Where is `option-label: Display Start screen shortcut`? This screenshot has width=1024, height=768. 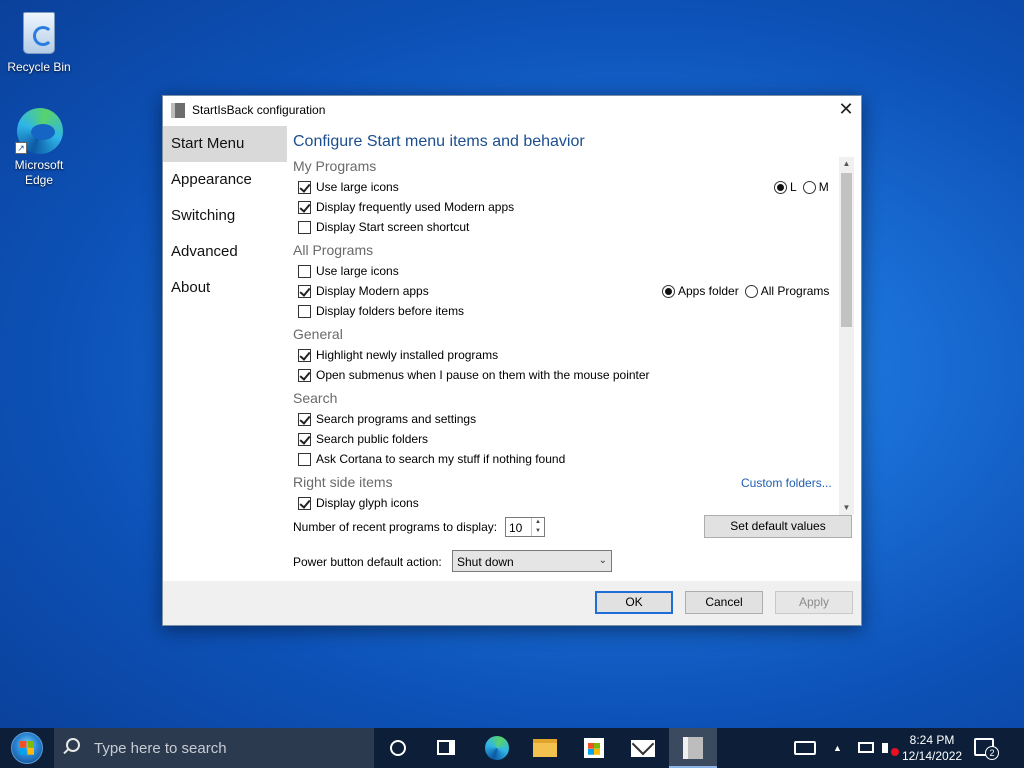 option-label: Display Start screen shortcut is located at coordinates (393, 227).